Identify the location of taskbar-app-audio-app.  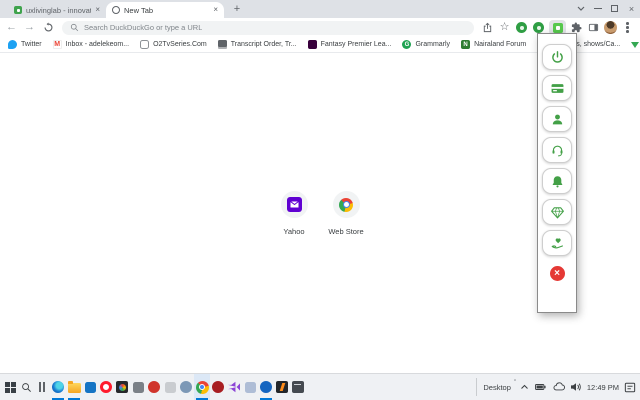
(234, 387).